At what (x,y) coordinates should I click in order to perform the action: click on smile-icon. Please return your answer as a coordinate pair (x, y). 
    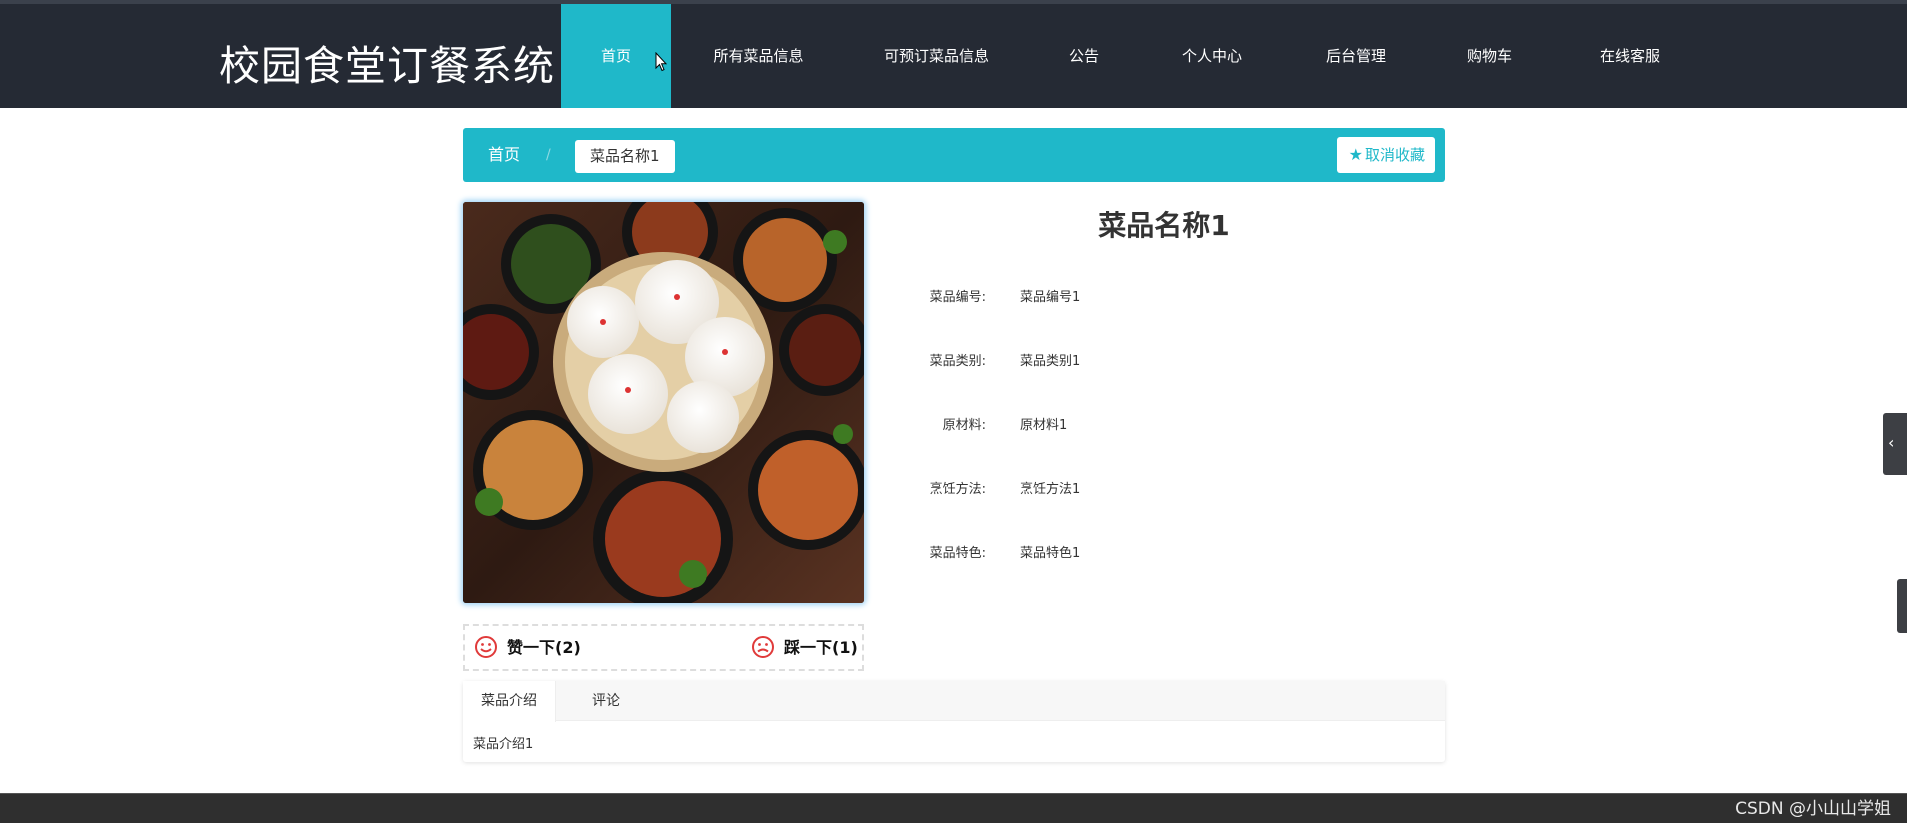
    Looking at the image, I should click on (486, 647).